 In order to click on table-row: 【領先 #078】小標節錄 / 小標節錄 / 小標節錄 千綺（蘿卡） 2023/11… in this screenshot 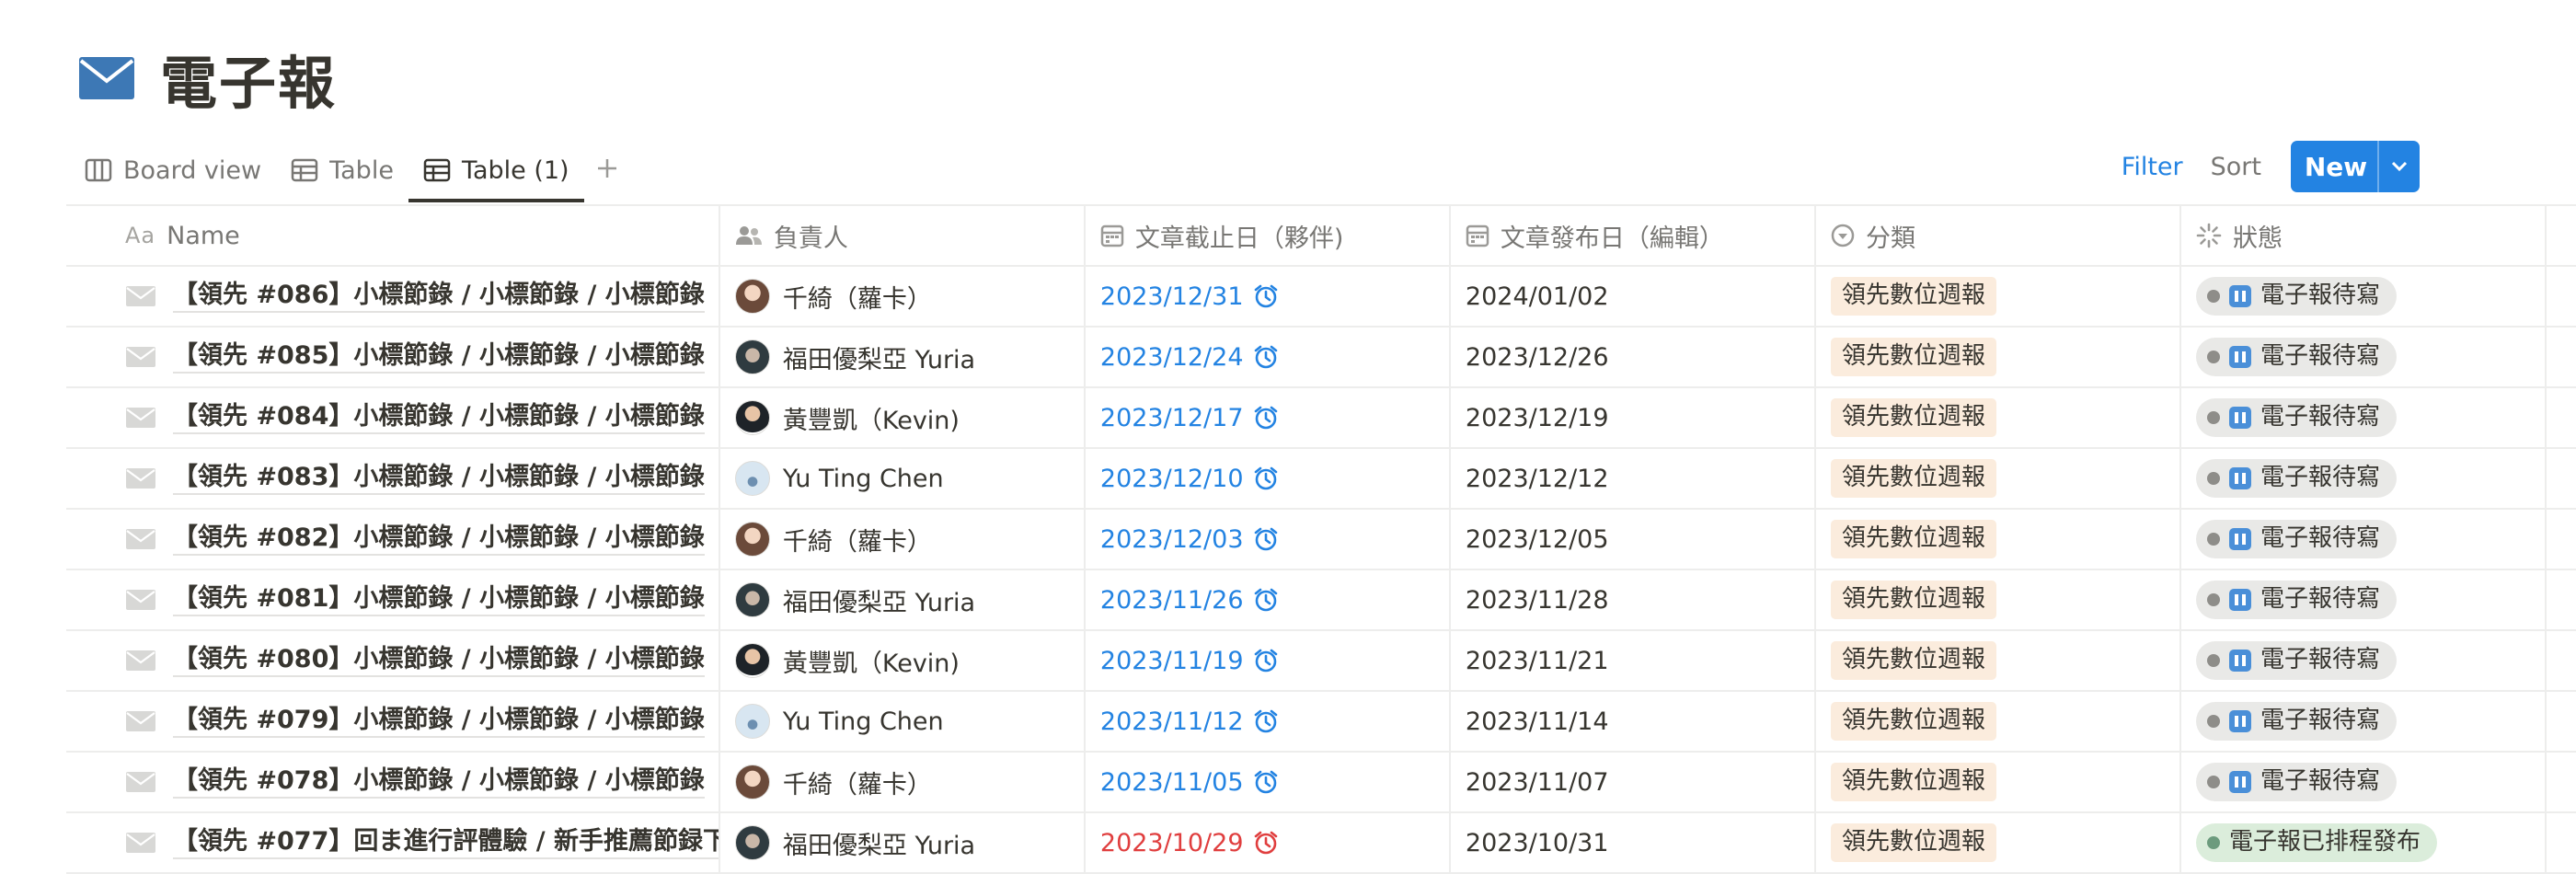, I will do `click(1321, 783)`.